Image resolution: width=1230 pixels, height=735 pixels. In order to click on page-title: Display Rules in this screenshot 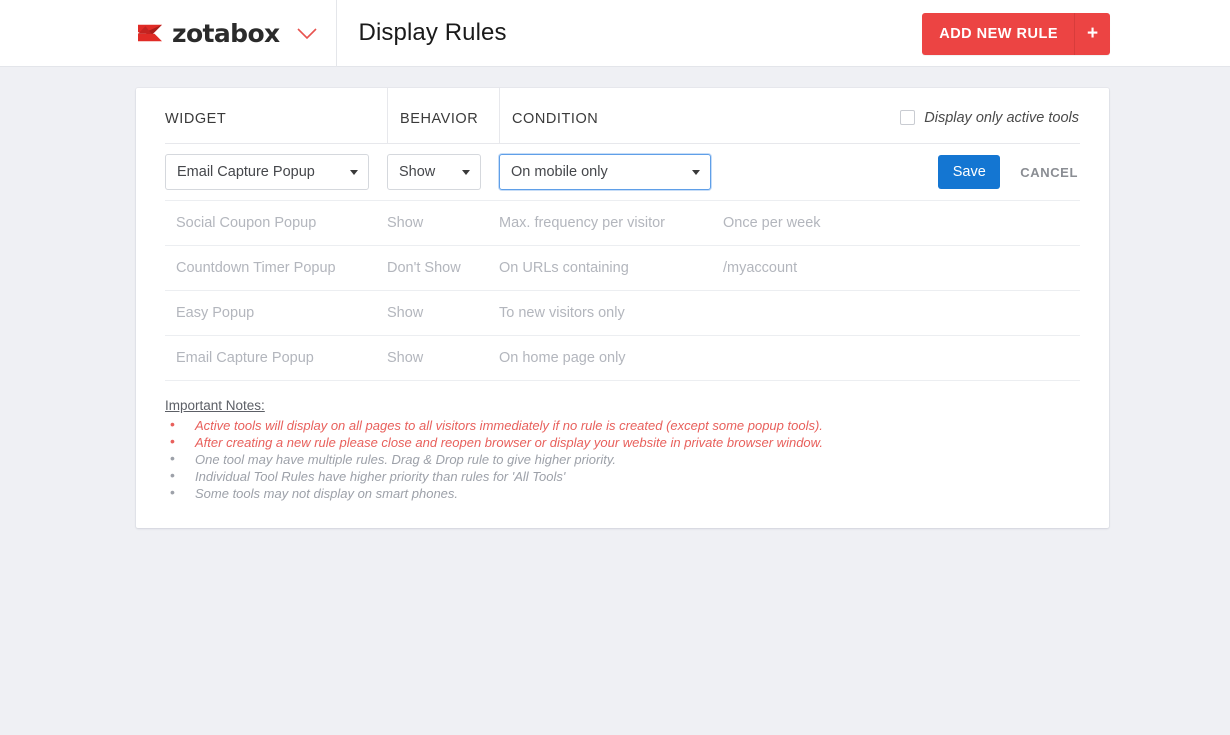, I will do `click(432, 32)`.